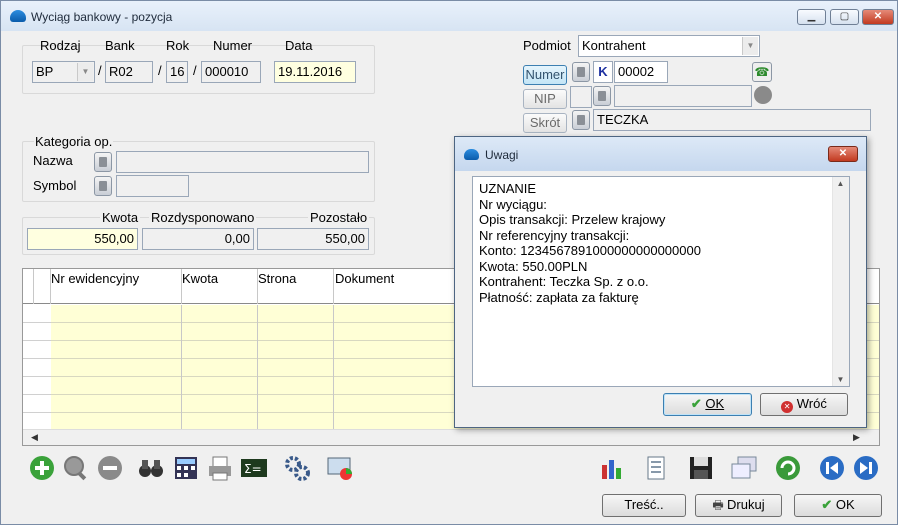  I want to click on back-icon: ✕, so click(787, 407).